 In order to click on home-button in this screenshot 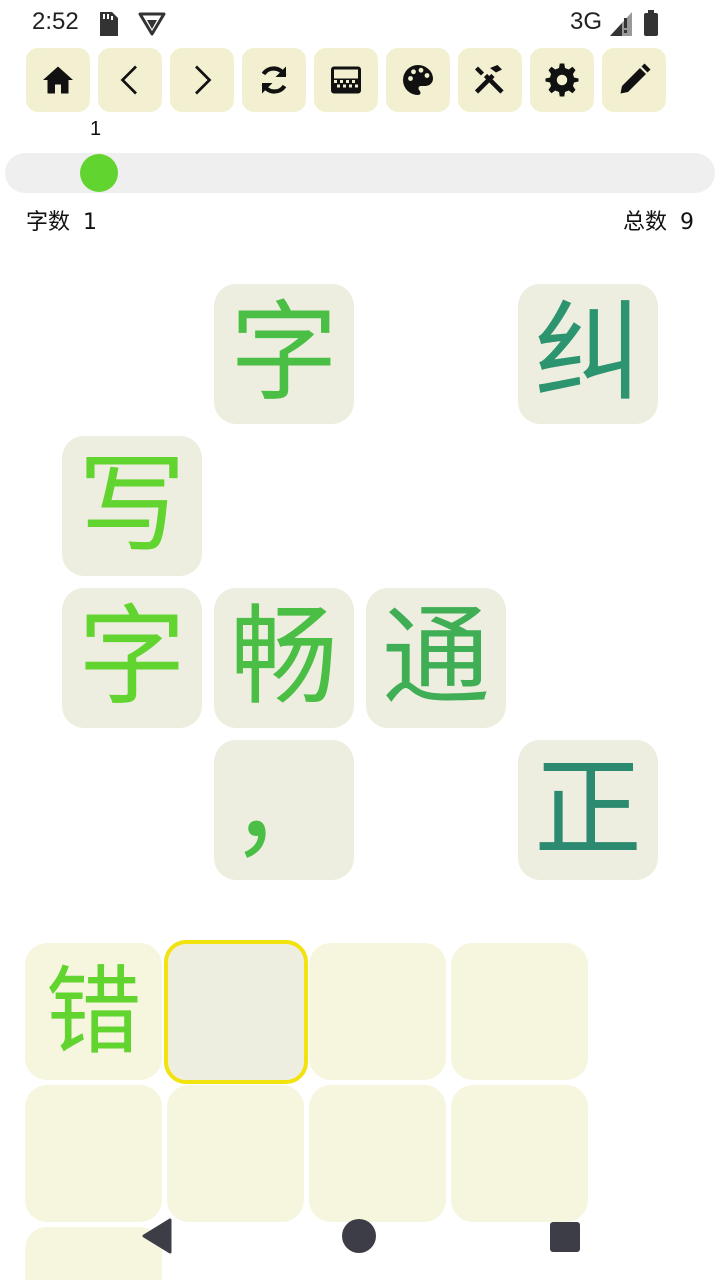, I will do `click(58, 80)`.